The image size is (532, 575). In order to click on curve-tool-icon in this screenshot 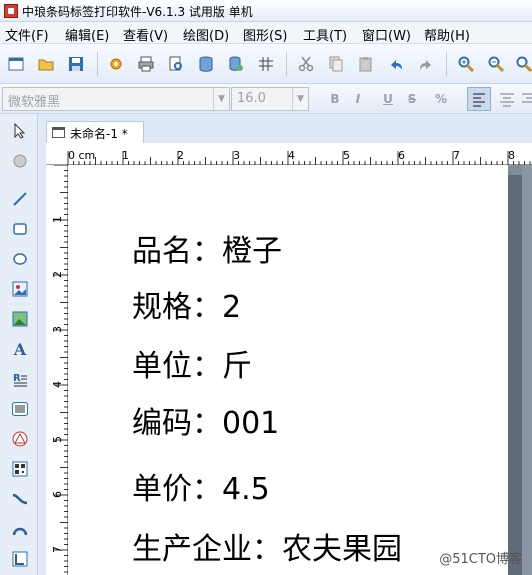, I will do `click(20, 499)`.